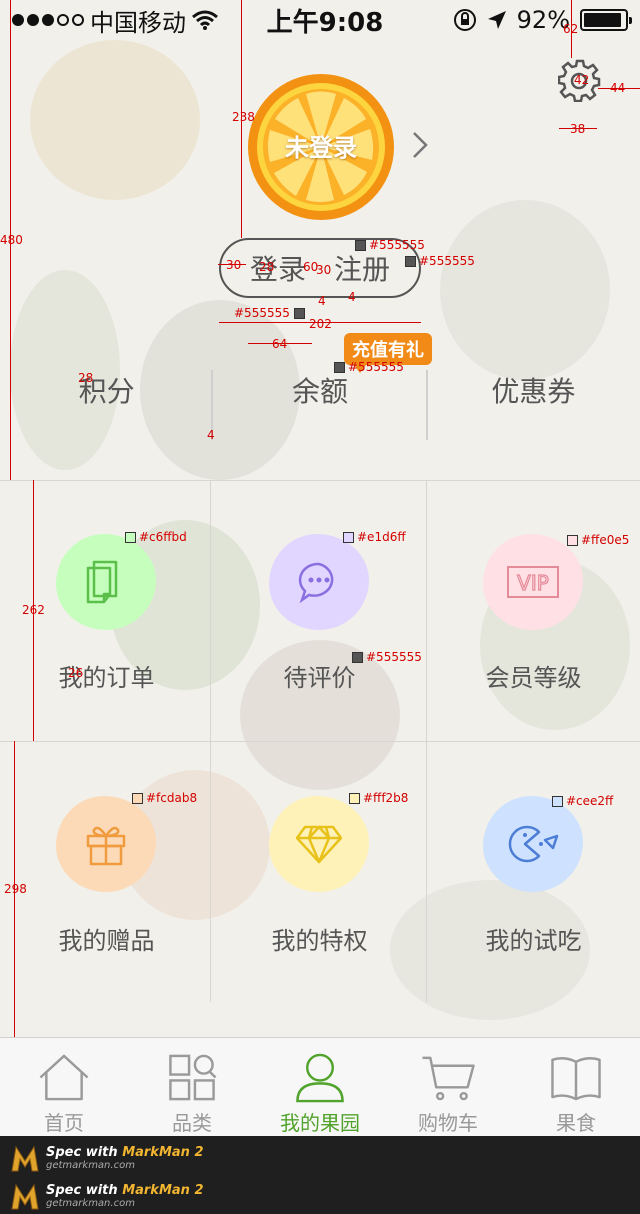 The width and height of the screenshot is (640, 1214). I want to click on tab-label: 购物车, so click(448, 1123).